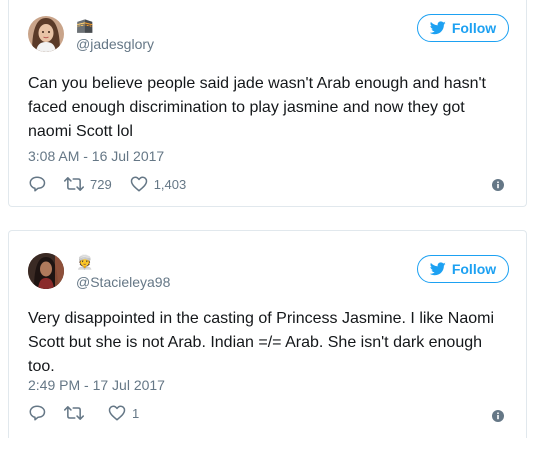 The width and height of the screenshot is (551, 463). What do you see at coordinates (92, 413) in the screenshot?
I see `tweet-actions: 1` at bounding box center [92, 413].